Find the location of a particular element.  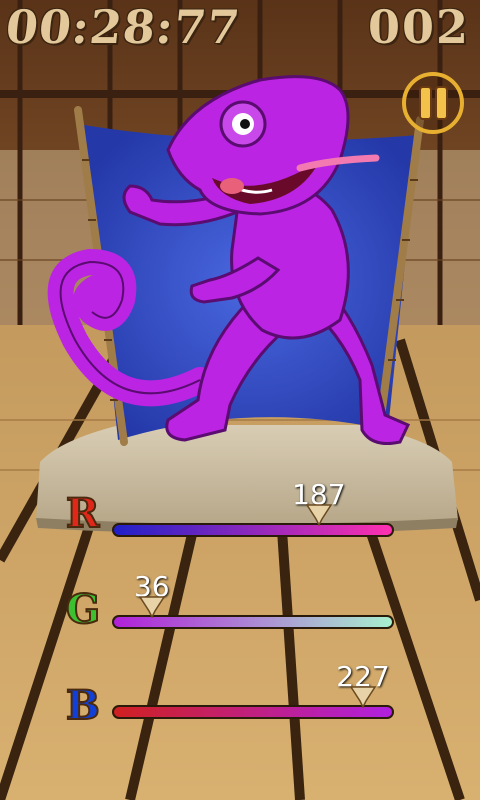

red-slider-thumb is located at coordinates (318, 515).